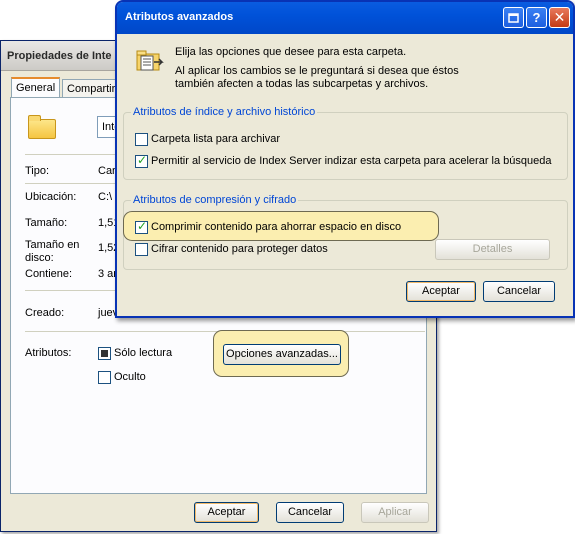 Image resolution: width=575 pixels, height=534 pixels. I want to click on window-restore-icon, so click(513, 17).